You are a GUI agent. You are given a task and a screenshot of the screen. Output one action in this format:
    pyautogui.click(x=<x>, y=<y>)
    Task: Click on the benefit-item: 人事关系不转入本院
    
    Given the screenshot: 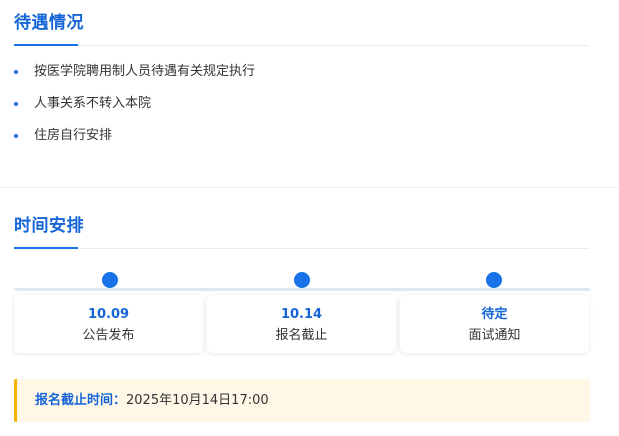 What is the action you would take?
    pyautogui.click(x=294, y=110)
    